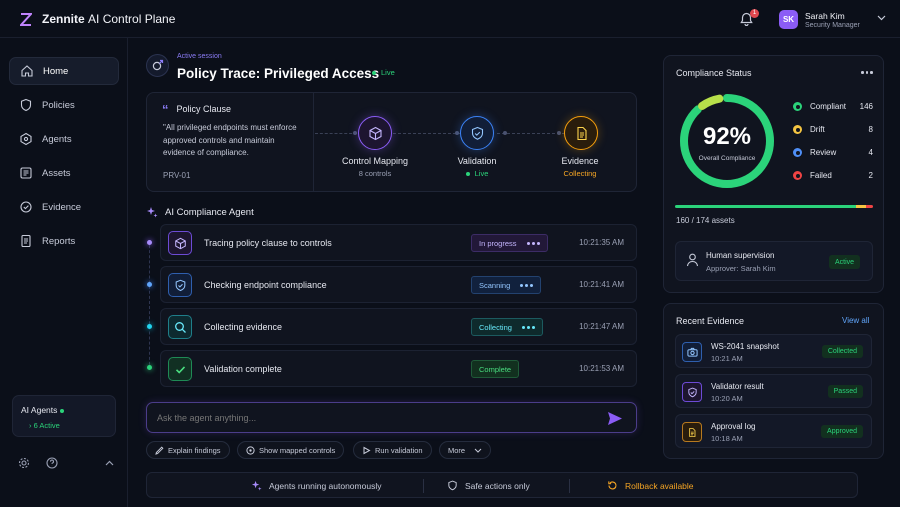  I want to click on sidebar-item-policies: Policies, so click(64, 105).